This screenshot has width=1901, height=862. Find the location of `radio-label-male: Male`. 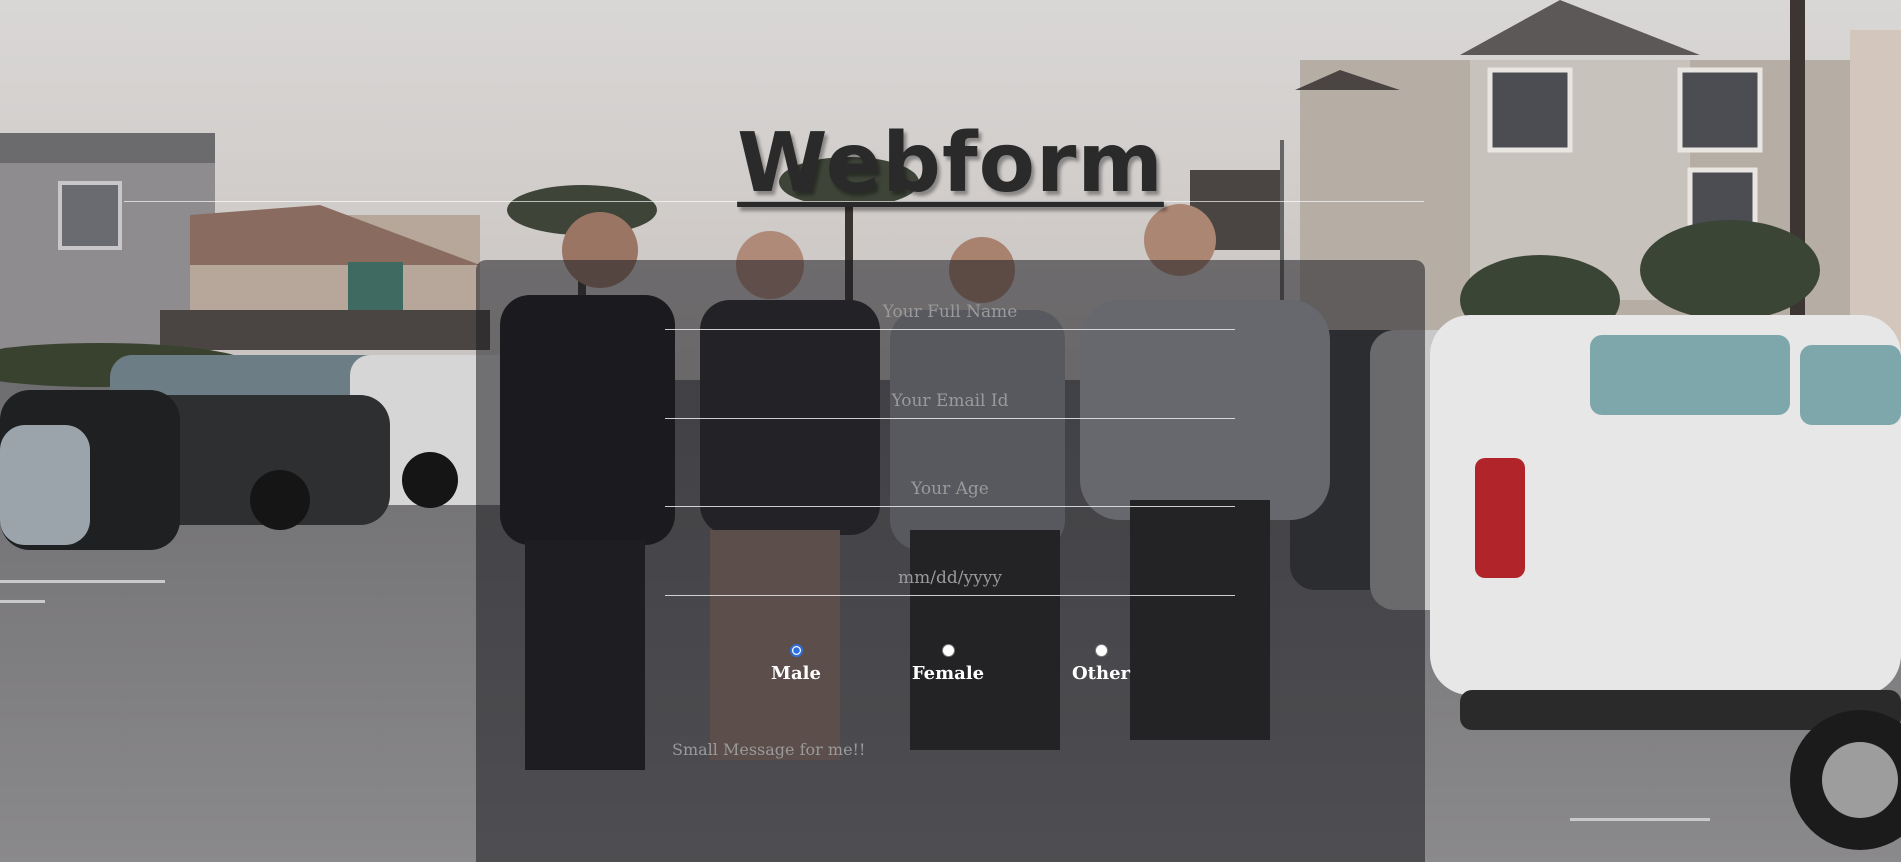

radio-label-male: Male is located at coordinates (796, 673).